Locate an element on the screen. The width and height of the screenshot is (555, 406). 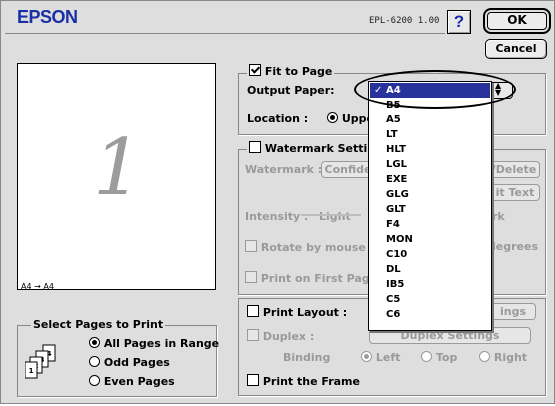
header-divider is located at coordinates (225, 33).